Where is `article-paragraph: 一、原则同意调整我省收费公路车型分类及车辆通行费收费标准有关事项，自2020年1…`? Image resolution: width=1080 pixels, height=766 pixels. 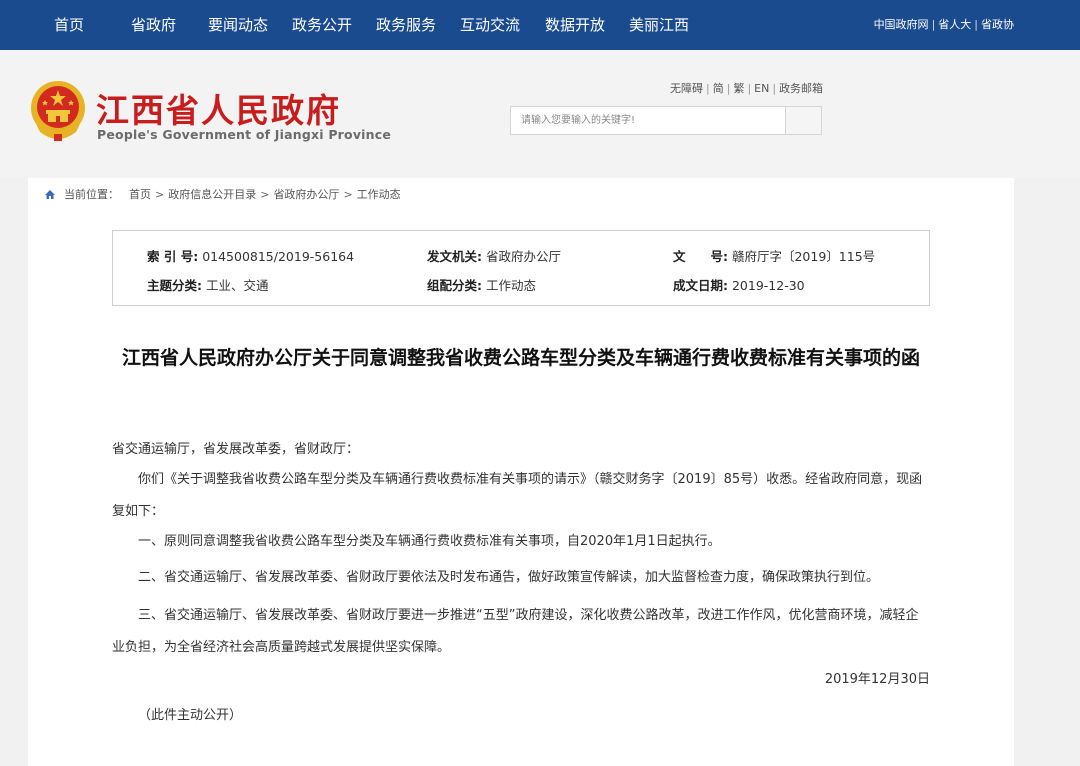
article-paragraph: 一、原则同意调整我省收费公路车型分类及车辆通行费收费标准有关事项，自2020年1… is located at coordinates (429, 541).